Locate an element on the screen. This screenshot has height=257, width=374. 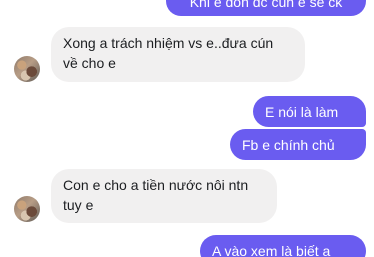
message-text: E nói là làm is located at coordinates (302, 112).